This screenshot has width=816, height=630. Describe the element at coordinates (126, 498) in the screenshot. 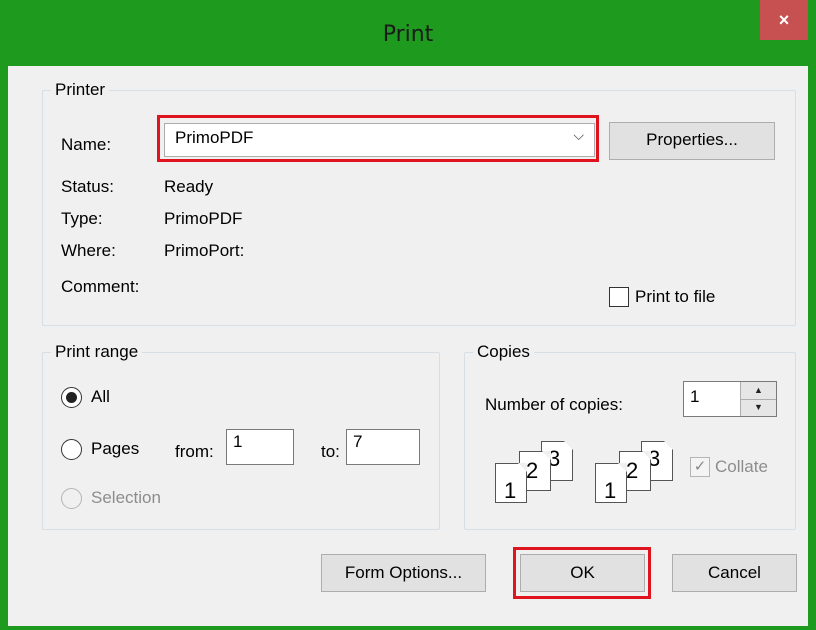

I see `selection-radio-label: Selection` at that location.